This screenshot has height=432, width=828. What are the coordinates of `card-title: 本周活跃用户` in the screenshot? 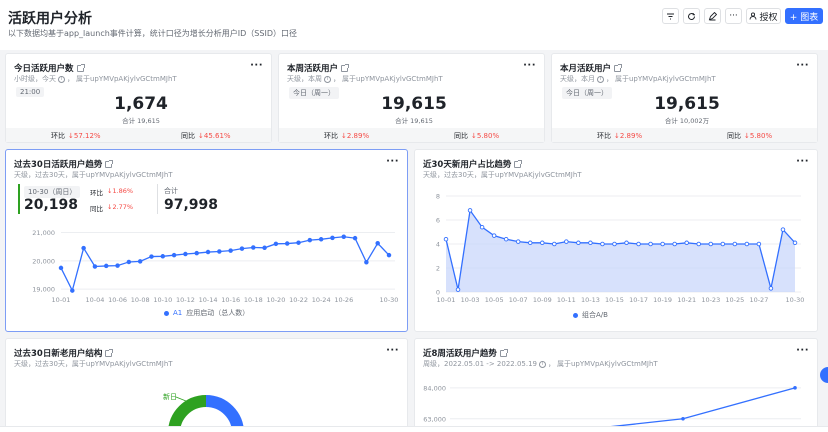 It's located at (318, 68).